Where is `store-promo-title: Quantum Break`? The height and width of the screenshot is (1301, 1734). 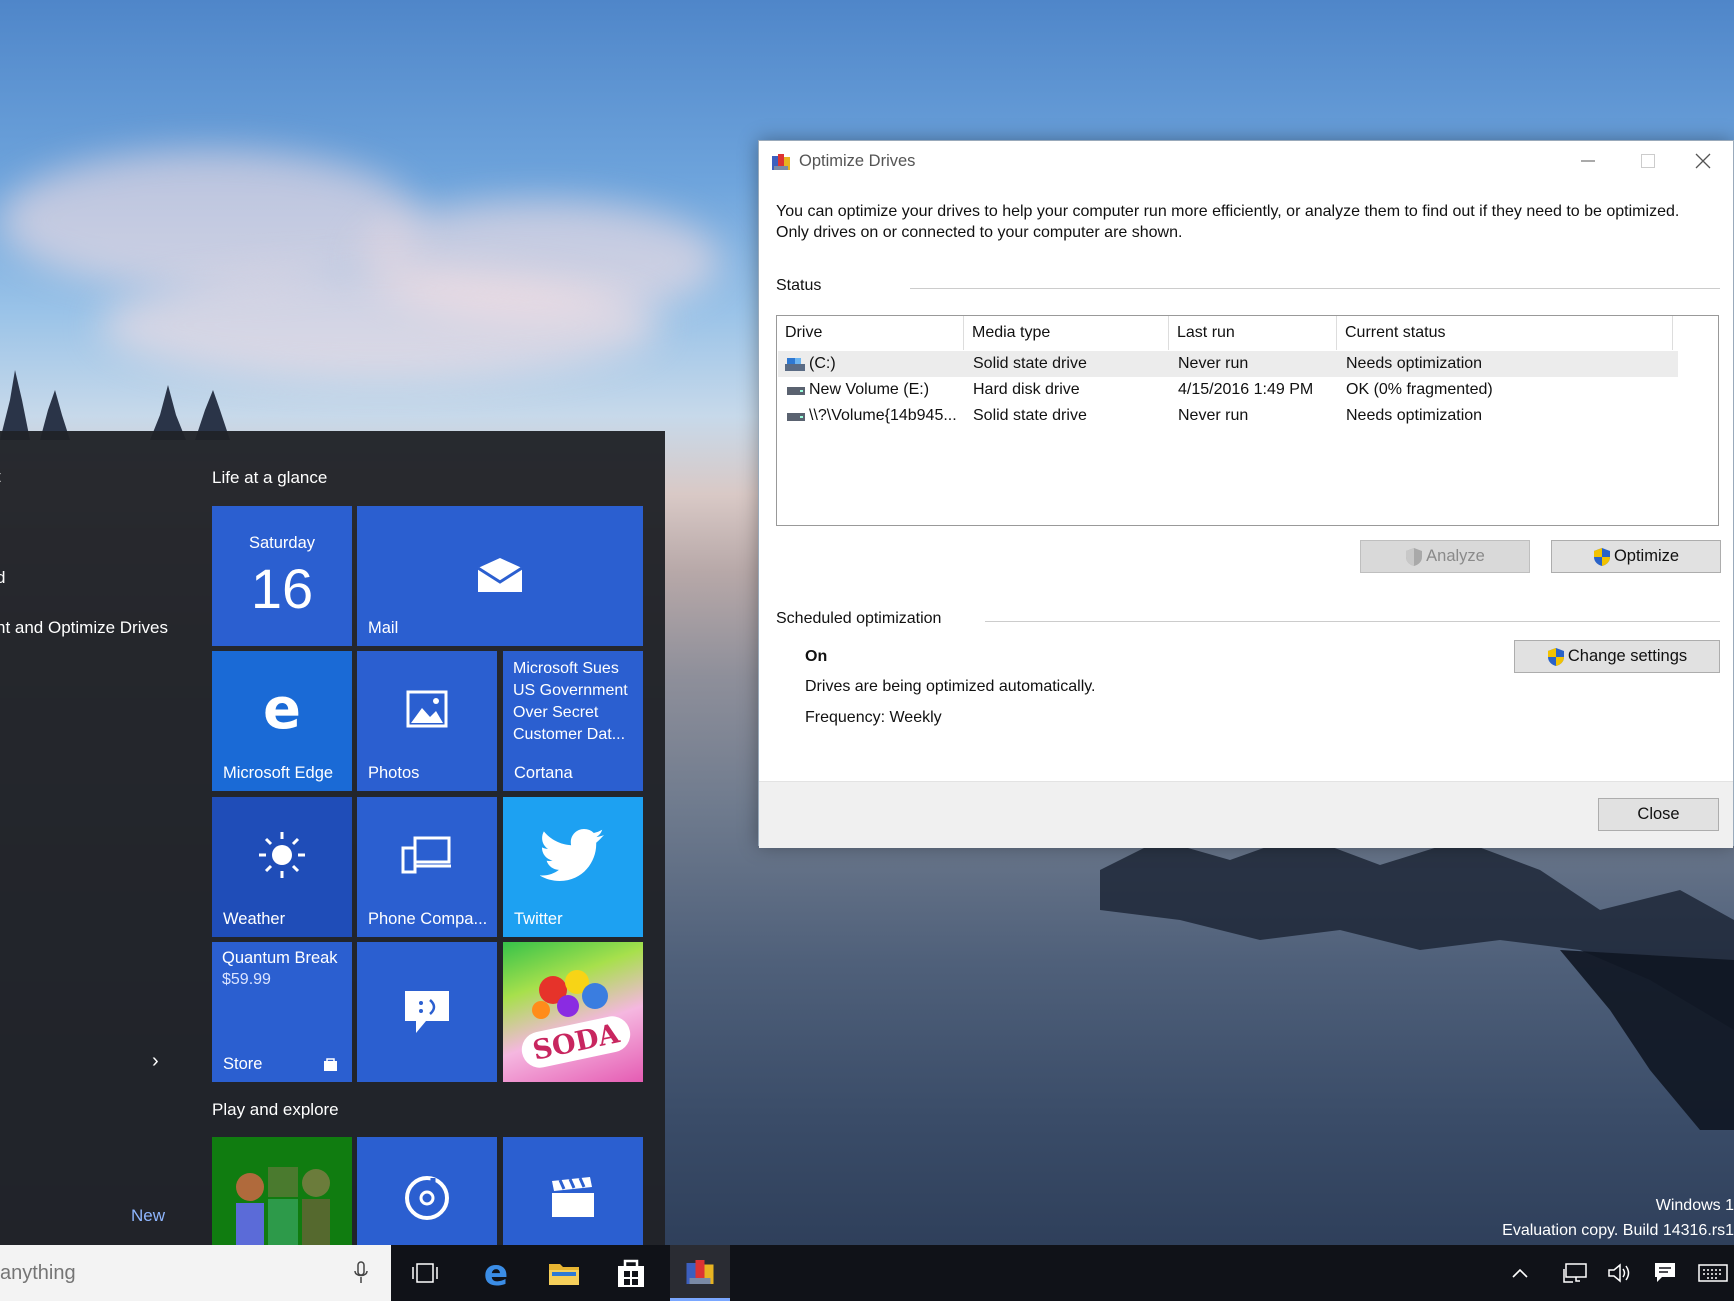 store-promo-title: Quantum Break is located at coordinates (280, 958).